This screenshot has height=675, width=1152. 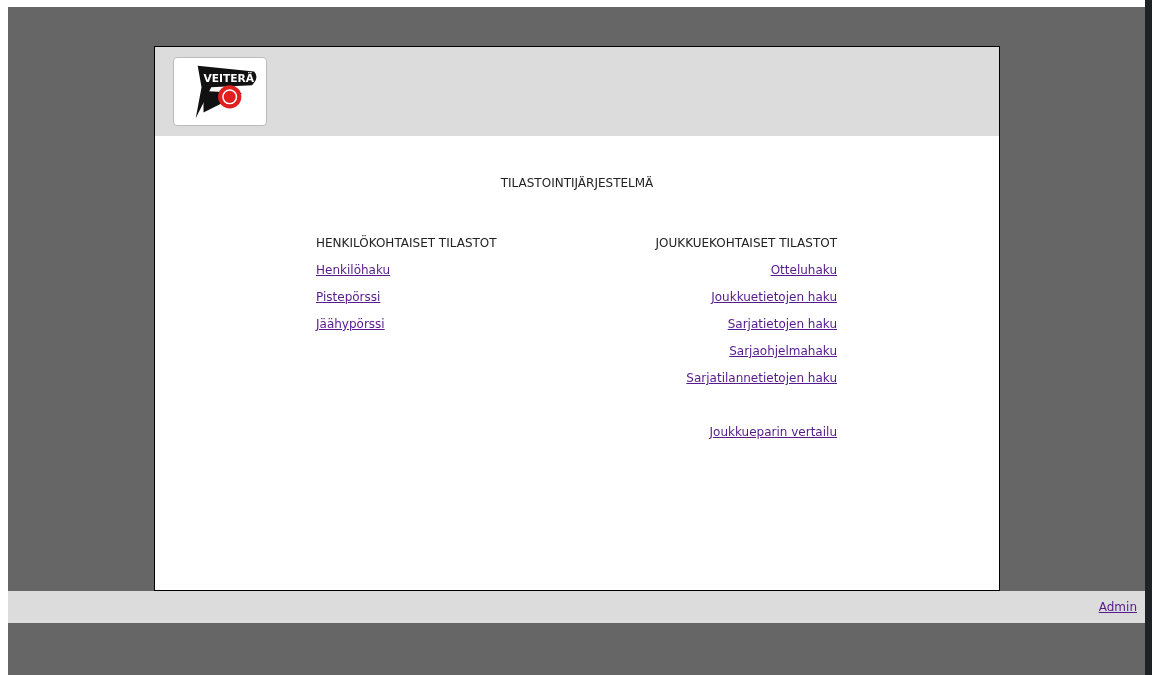 What do you see at coordinates (577, 183) in the screenshot?
I see `page-title: TILASTOINTIJÄRJESTELMÄ` at bounding box center [577, 183].